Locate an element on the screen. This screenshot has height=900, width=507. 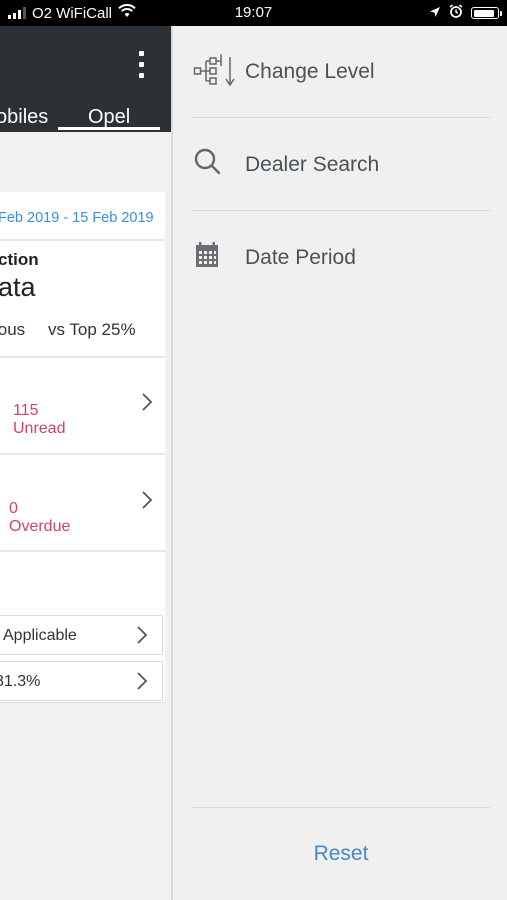
overdue-count: 0 is located at coordinates (13, 508).